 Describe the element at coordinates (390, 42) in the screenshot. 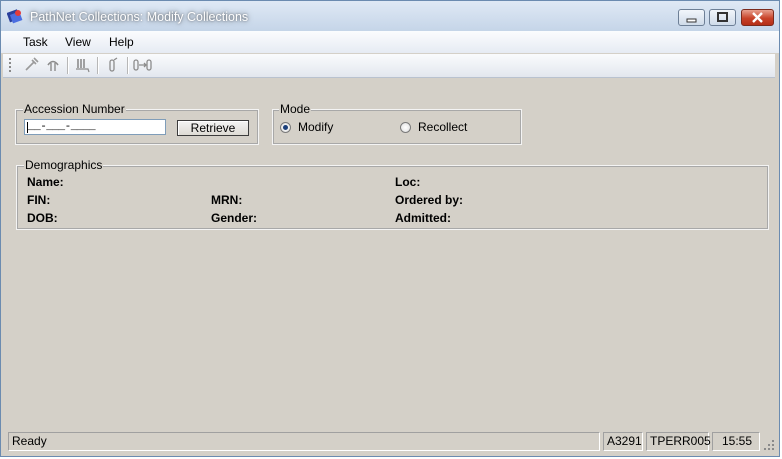

I see `menu-bar: Task View Help` at that location.